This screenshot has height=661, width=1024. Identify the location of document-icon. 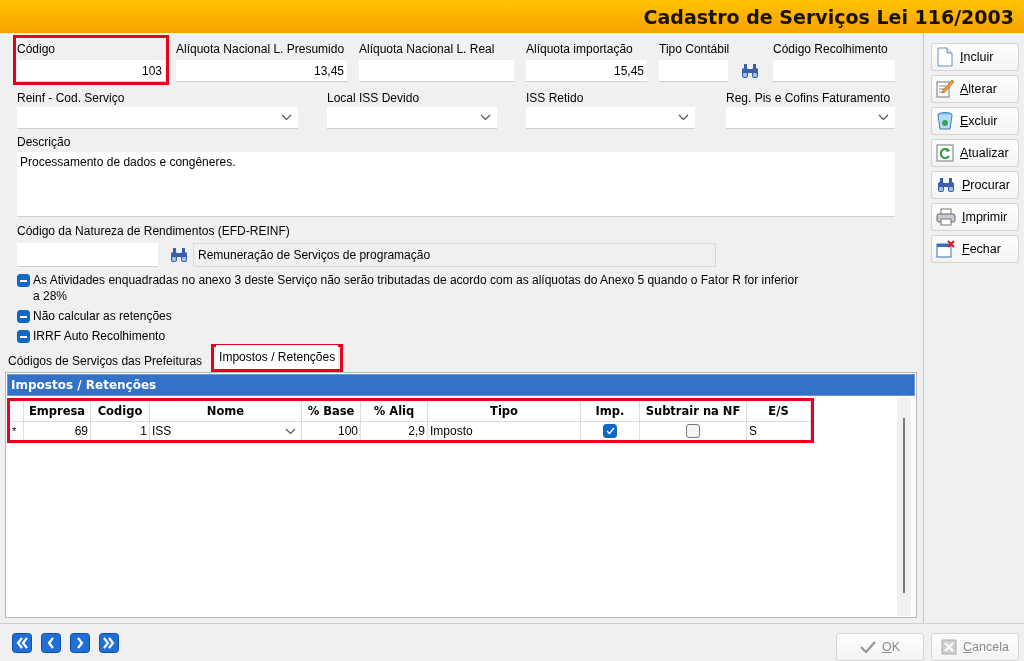
(945, 57).